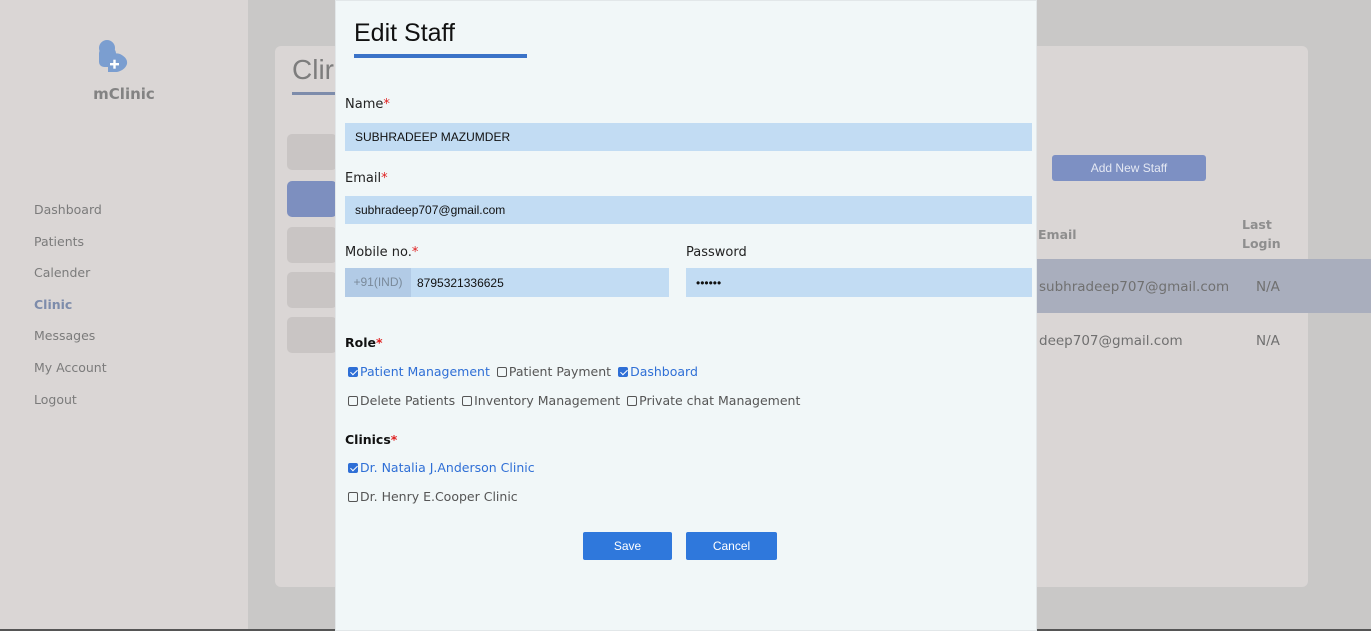  Describe the element at coordinates (688, 210) in the screenshot. I see `email-input` at that location.